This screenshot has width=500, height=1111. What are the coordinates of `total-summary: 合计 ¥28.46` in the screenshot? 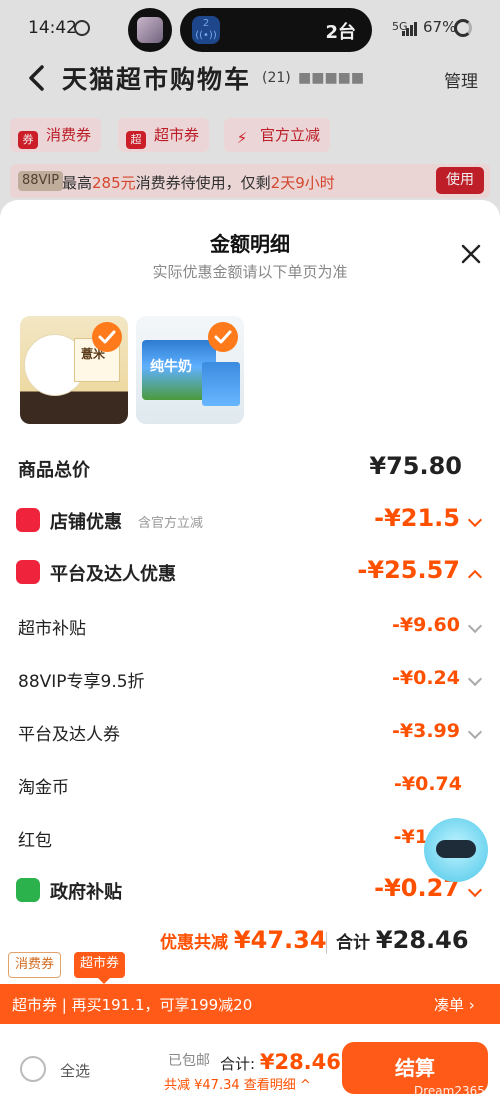 It's located at (402, 940).